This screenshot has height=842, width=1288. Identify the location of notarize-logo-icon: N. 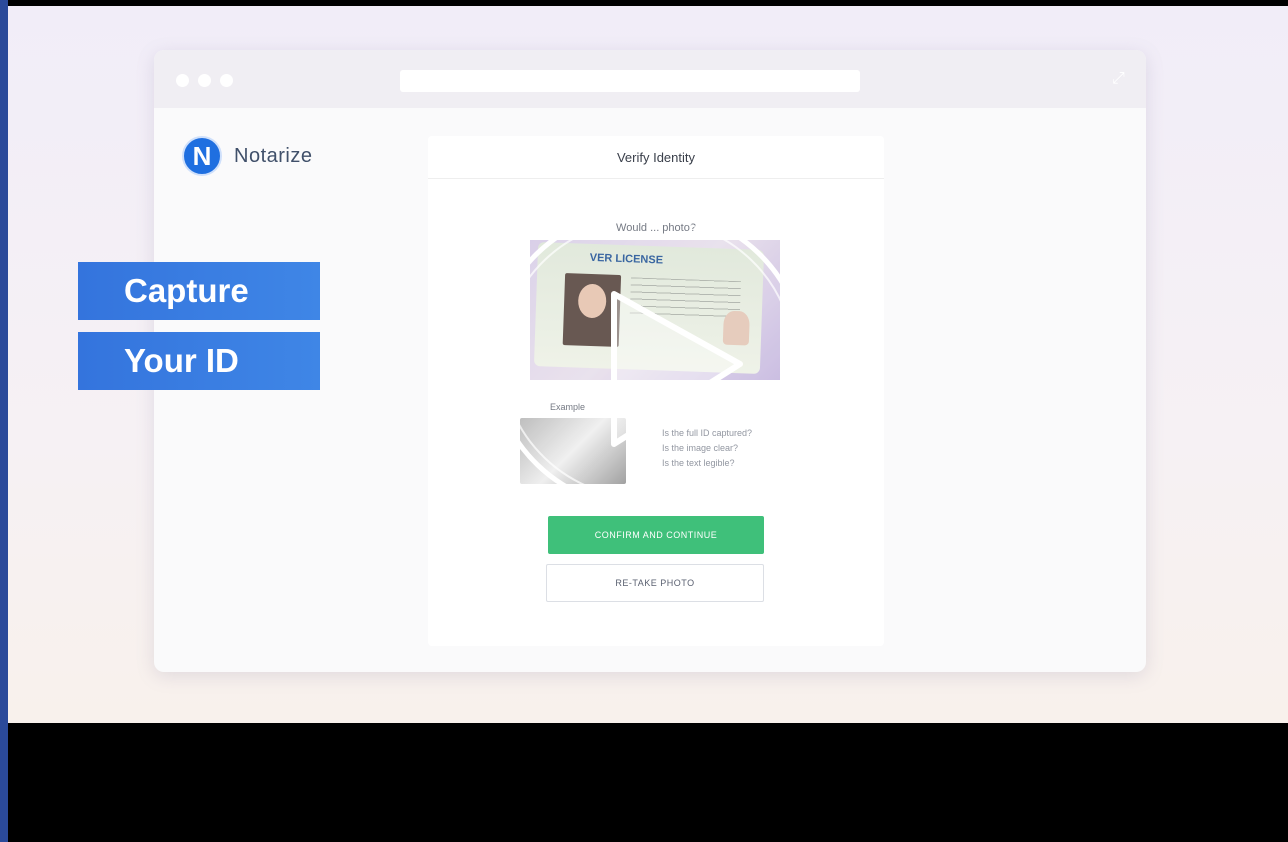
(202, 156).